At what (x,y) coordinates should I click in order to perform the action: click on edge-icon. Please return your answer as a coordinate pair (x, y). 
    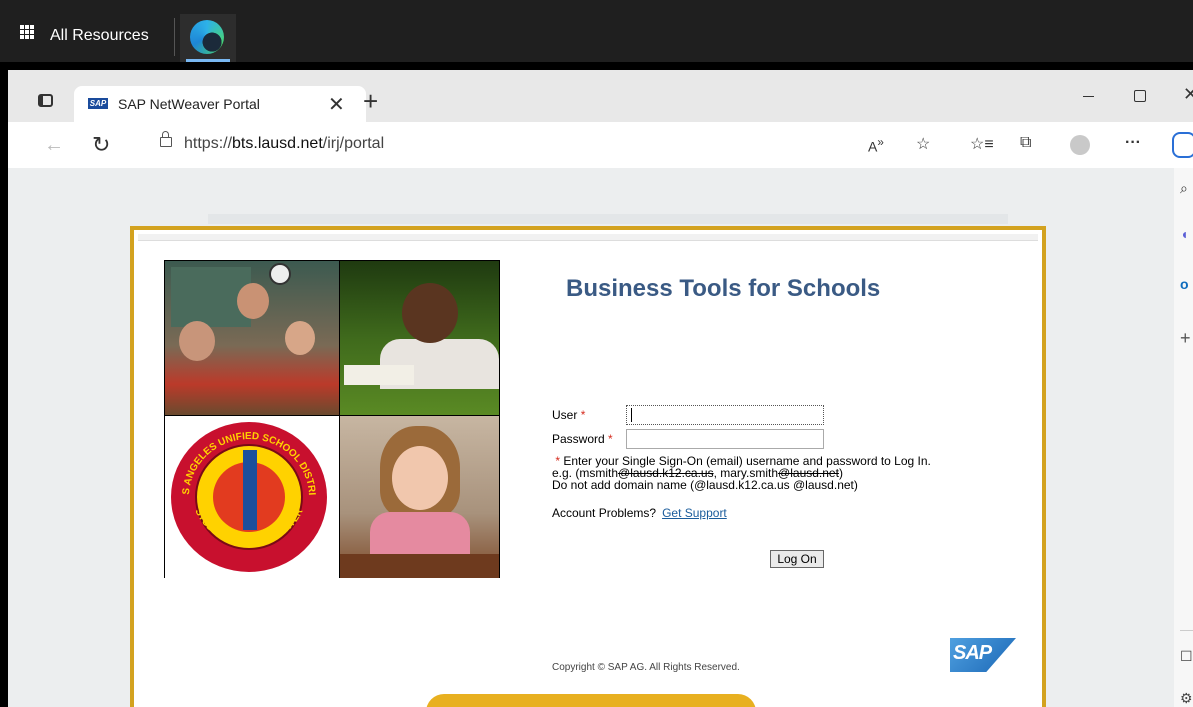
    Looking at the image, I should click on (207, 37).